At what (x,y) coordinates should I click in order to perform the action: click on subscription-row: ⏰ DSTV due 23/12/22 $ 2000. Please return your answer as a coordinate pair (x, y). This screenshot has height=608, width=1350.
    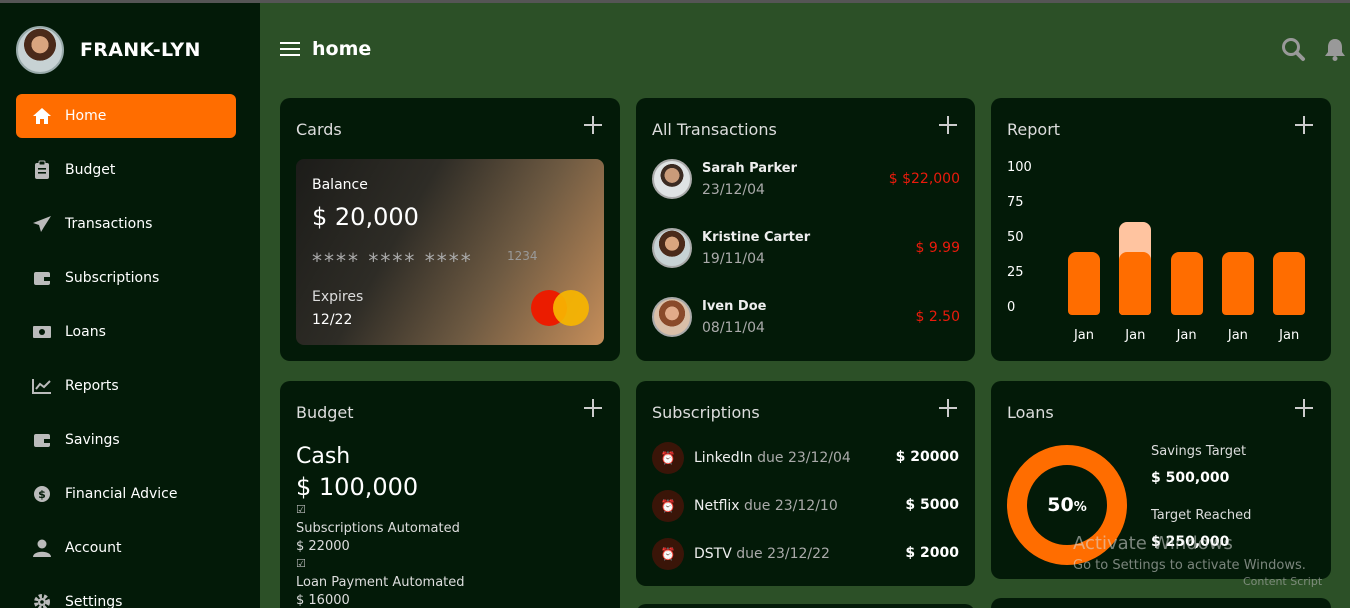
    Looking at the image, I should click on (805, 554).